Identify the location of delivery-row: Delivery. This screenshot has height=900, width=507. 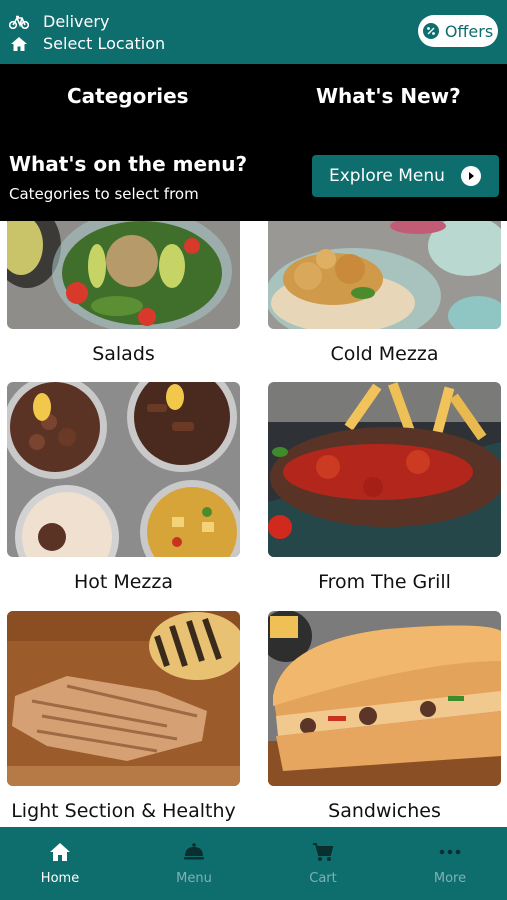
(59, 21).